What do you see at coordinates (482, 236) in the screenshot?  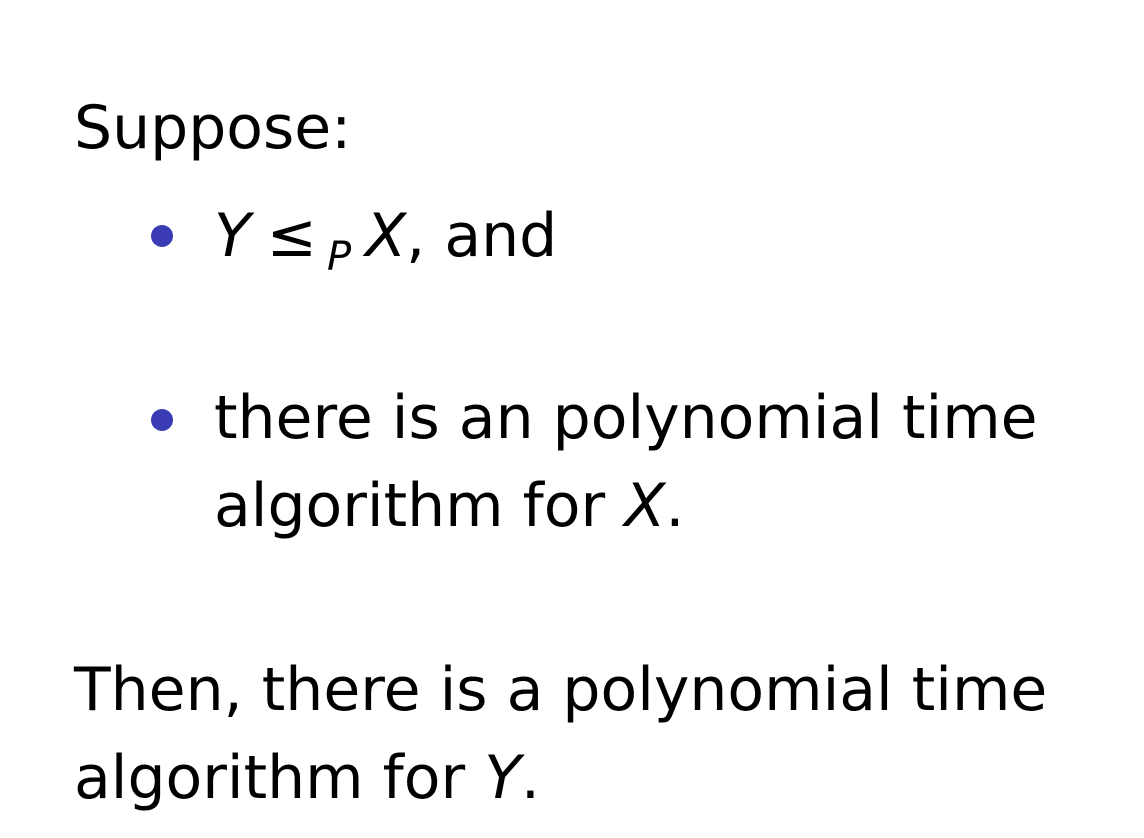 I see `bullet-1-tail: , and` at bounding box center [482, 236].